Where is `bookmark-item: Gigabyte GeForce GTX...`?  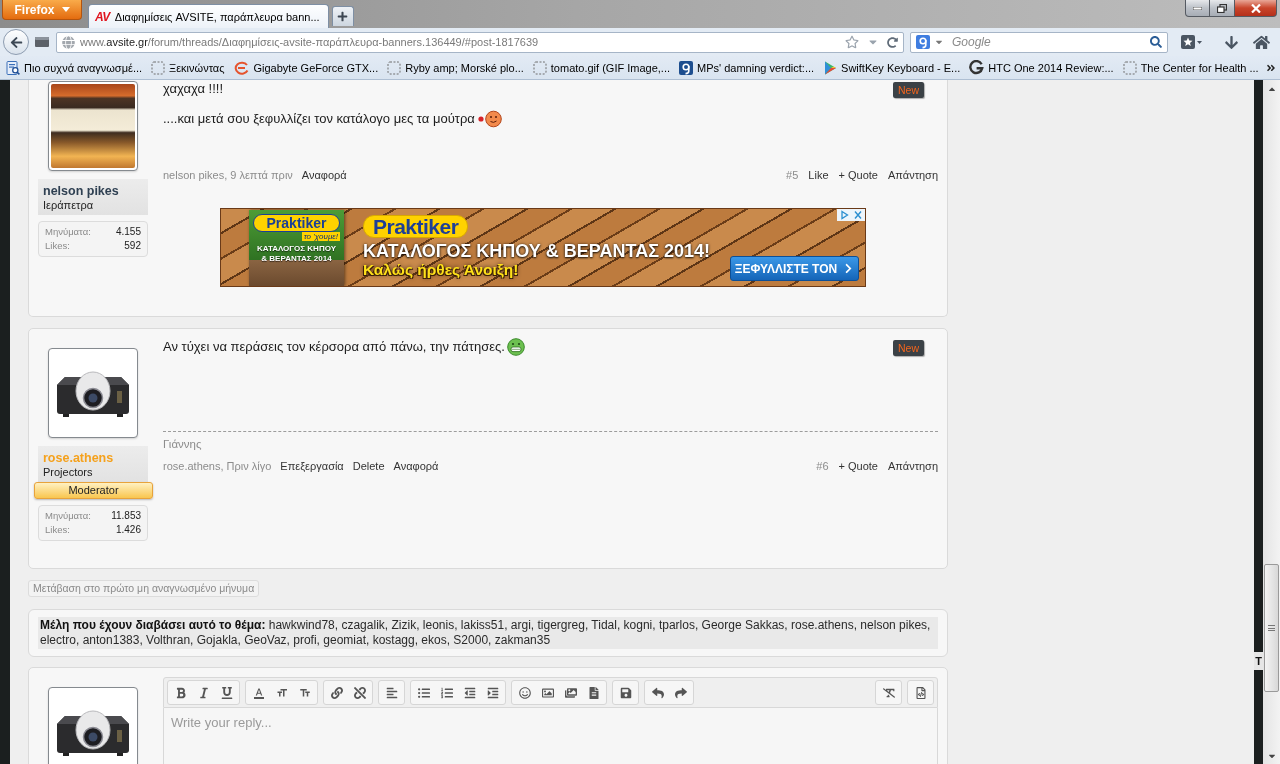 bookmark-item: Gigabyte GeForce GTX... is located at coordinates (306, 67).